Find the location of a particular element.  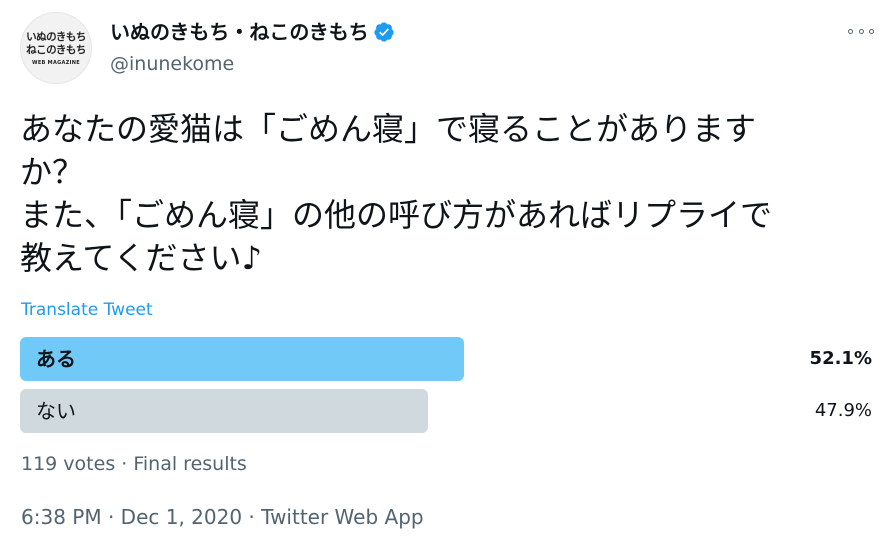

display-name-text: いぬのきもち・ねこのきもち is located at coordinates (239, 32).